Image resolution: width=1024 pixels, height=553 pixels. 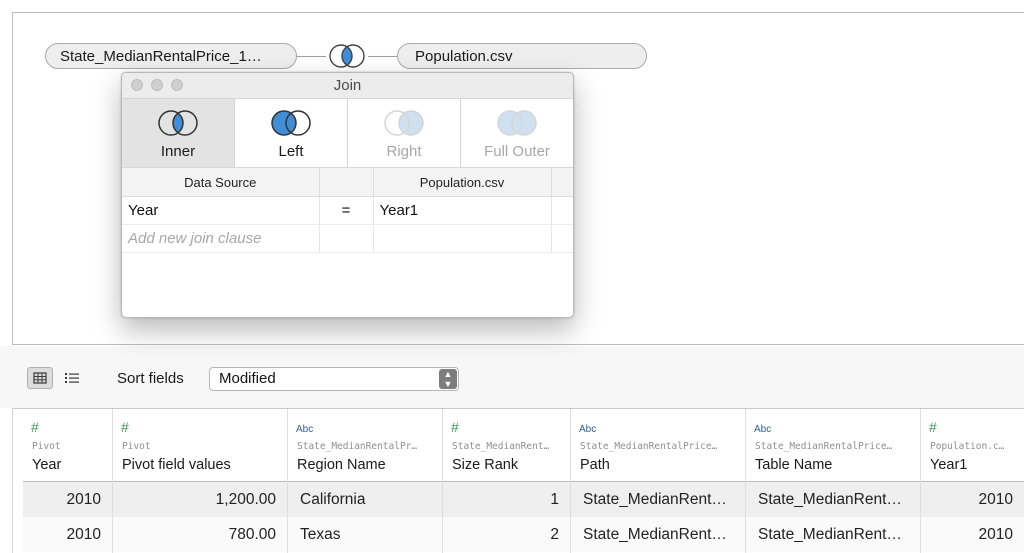 I want to click on column-header: Abc State_MedianRentalPrice… Path, so click(x=658, y=445).